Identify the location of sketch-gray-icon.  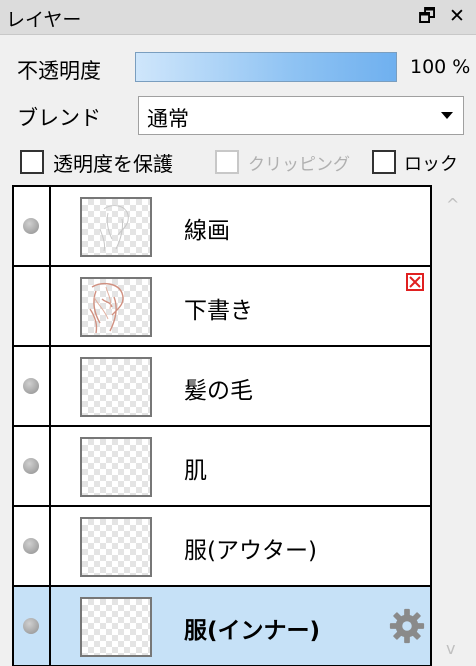
(114, 228).